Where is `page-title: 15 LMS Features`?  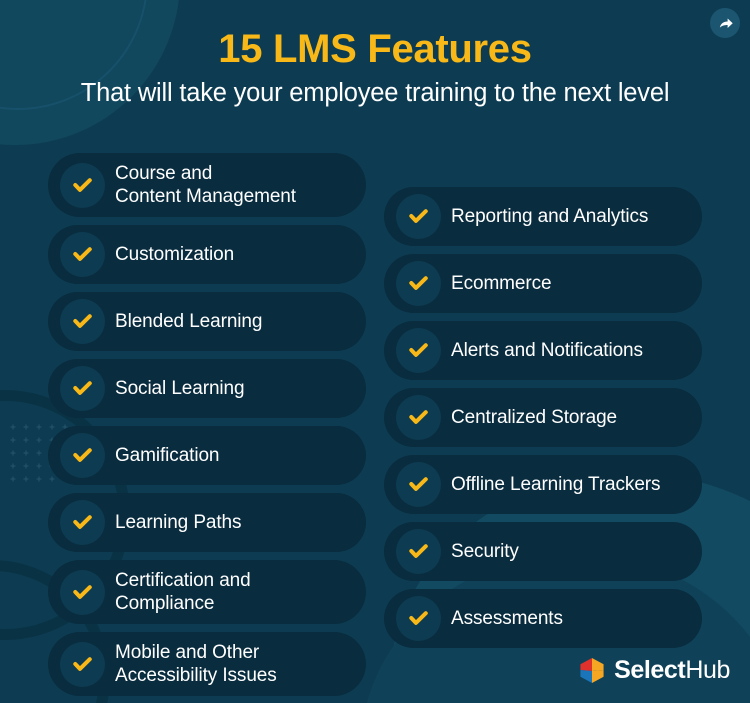
page-title: 15 LMS Features is located at coordinates (375, 49).